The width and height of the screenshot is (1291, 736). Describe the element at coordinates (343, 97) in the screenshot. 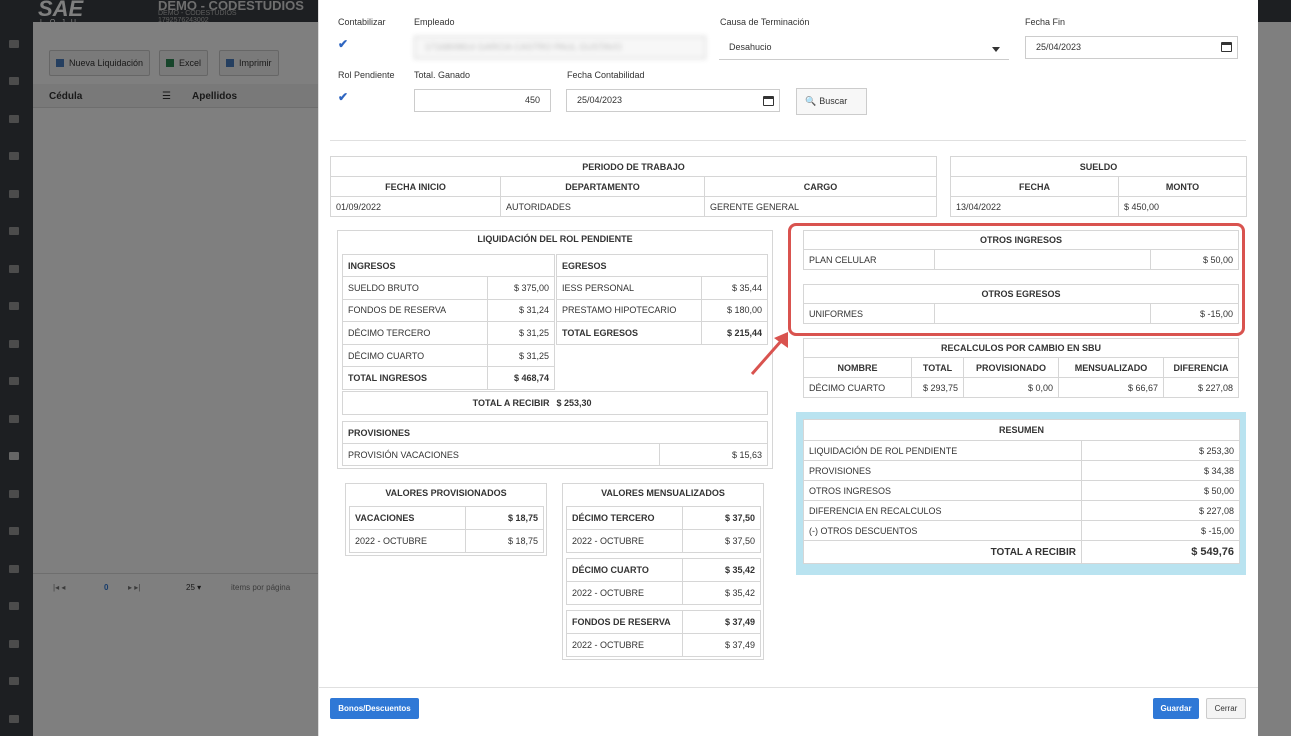

I see `rol-pendiente-checkbox: ✔` at that location.